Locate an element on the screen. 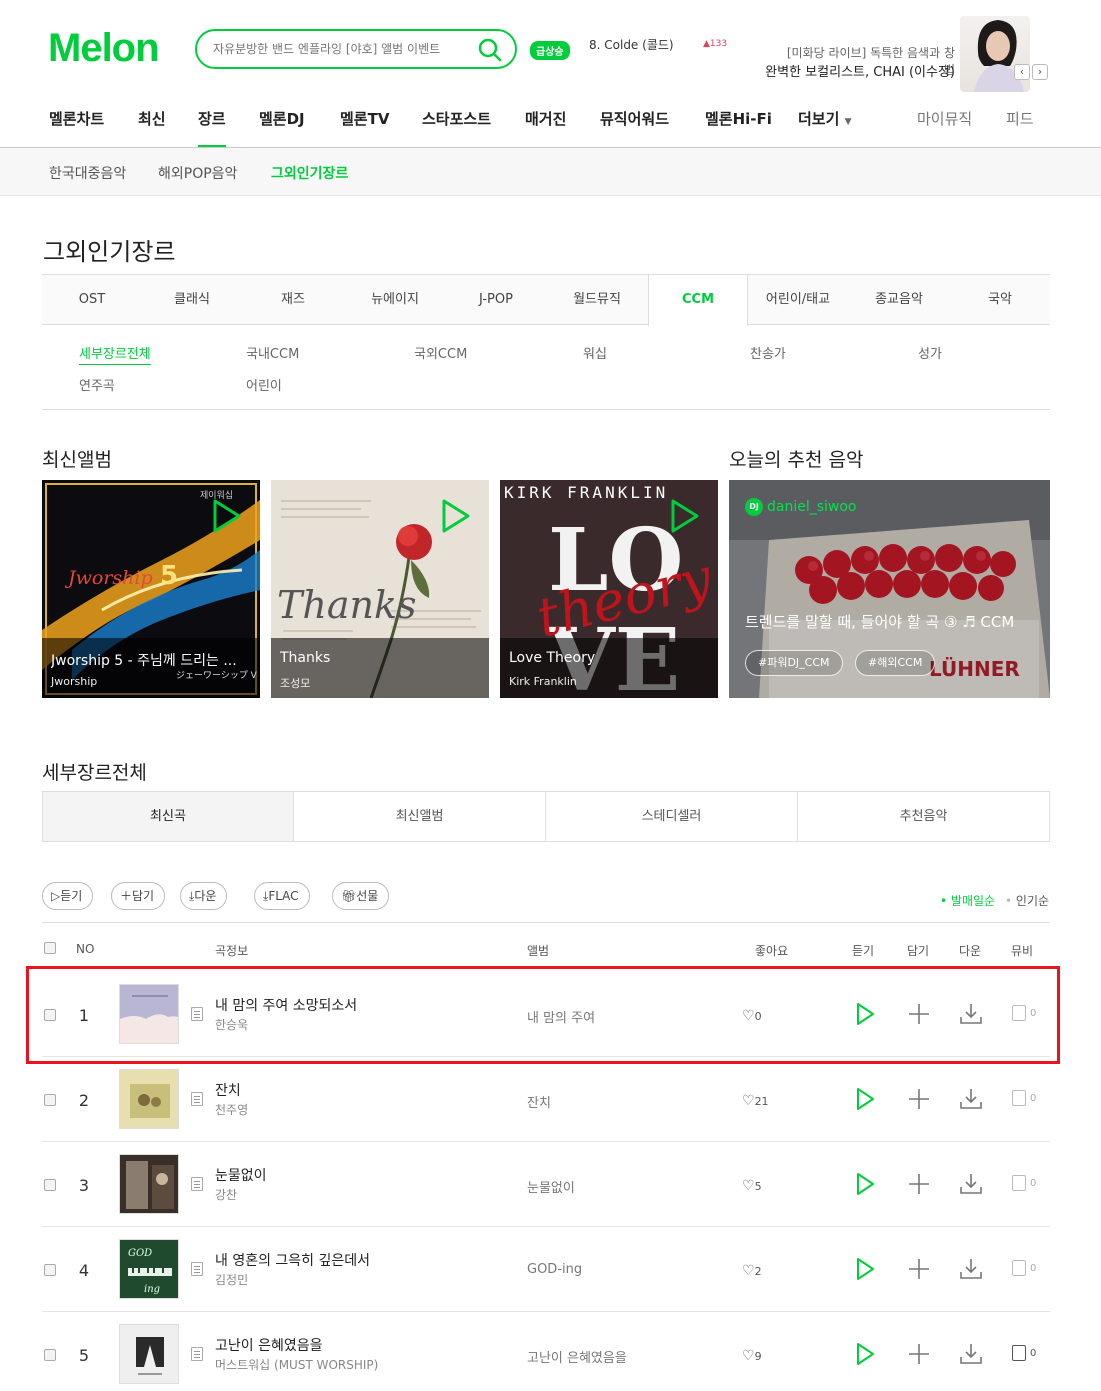 This screenshot has width=1101, height=1391. promo-artist-image is located at coordinates (995, 54).